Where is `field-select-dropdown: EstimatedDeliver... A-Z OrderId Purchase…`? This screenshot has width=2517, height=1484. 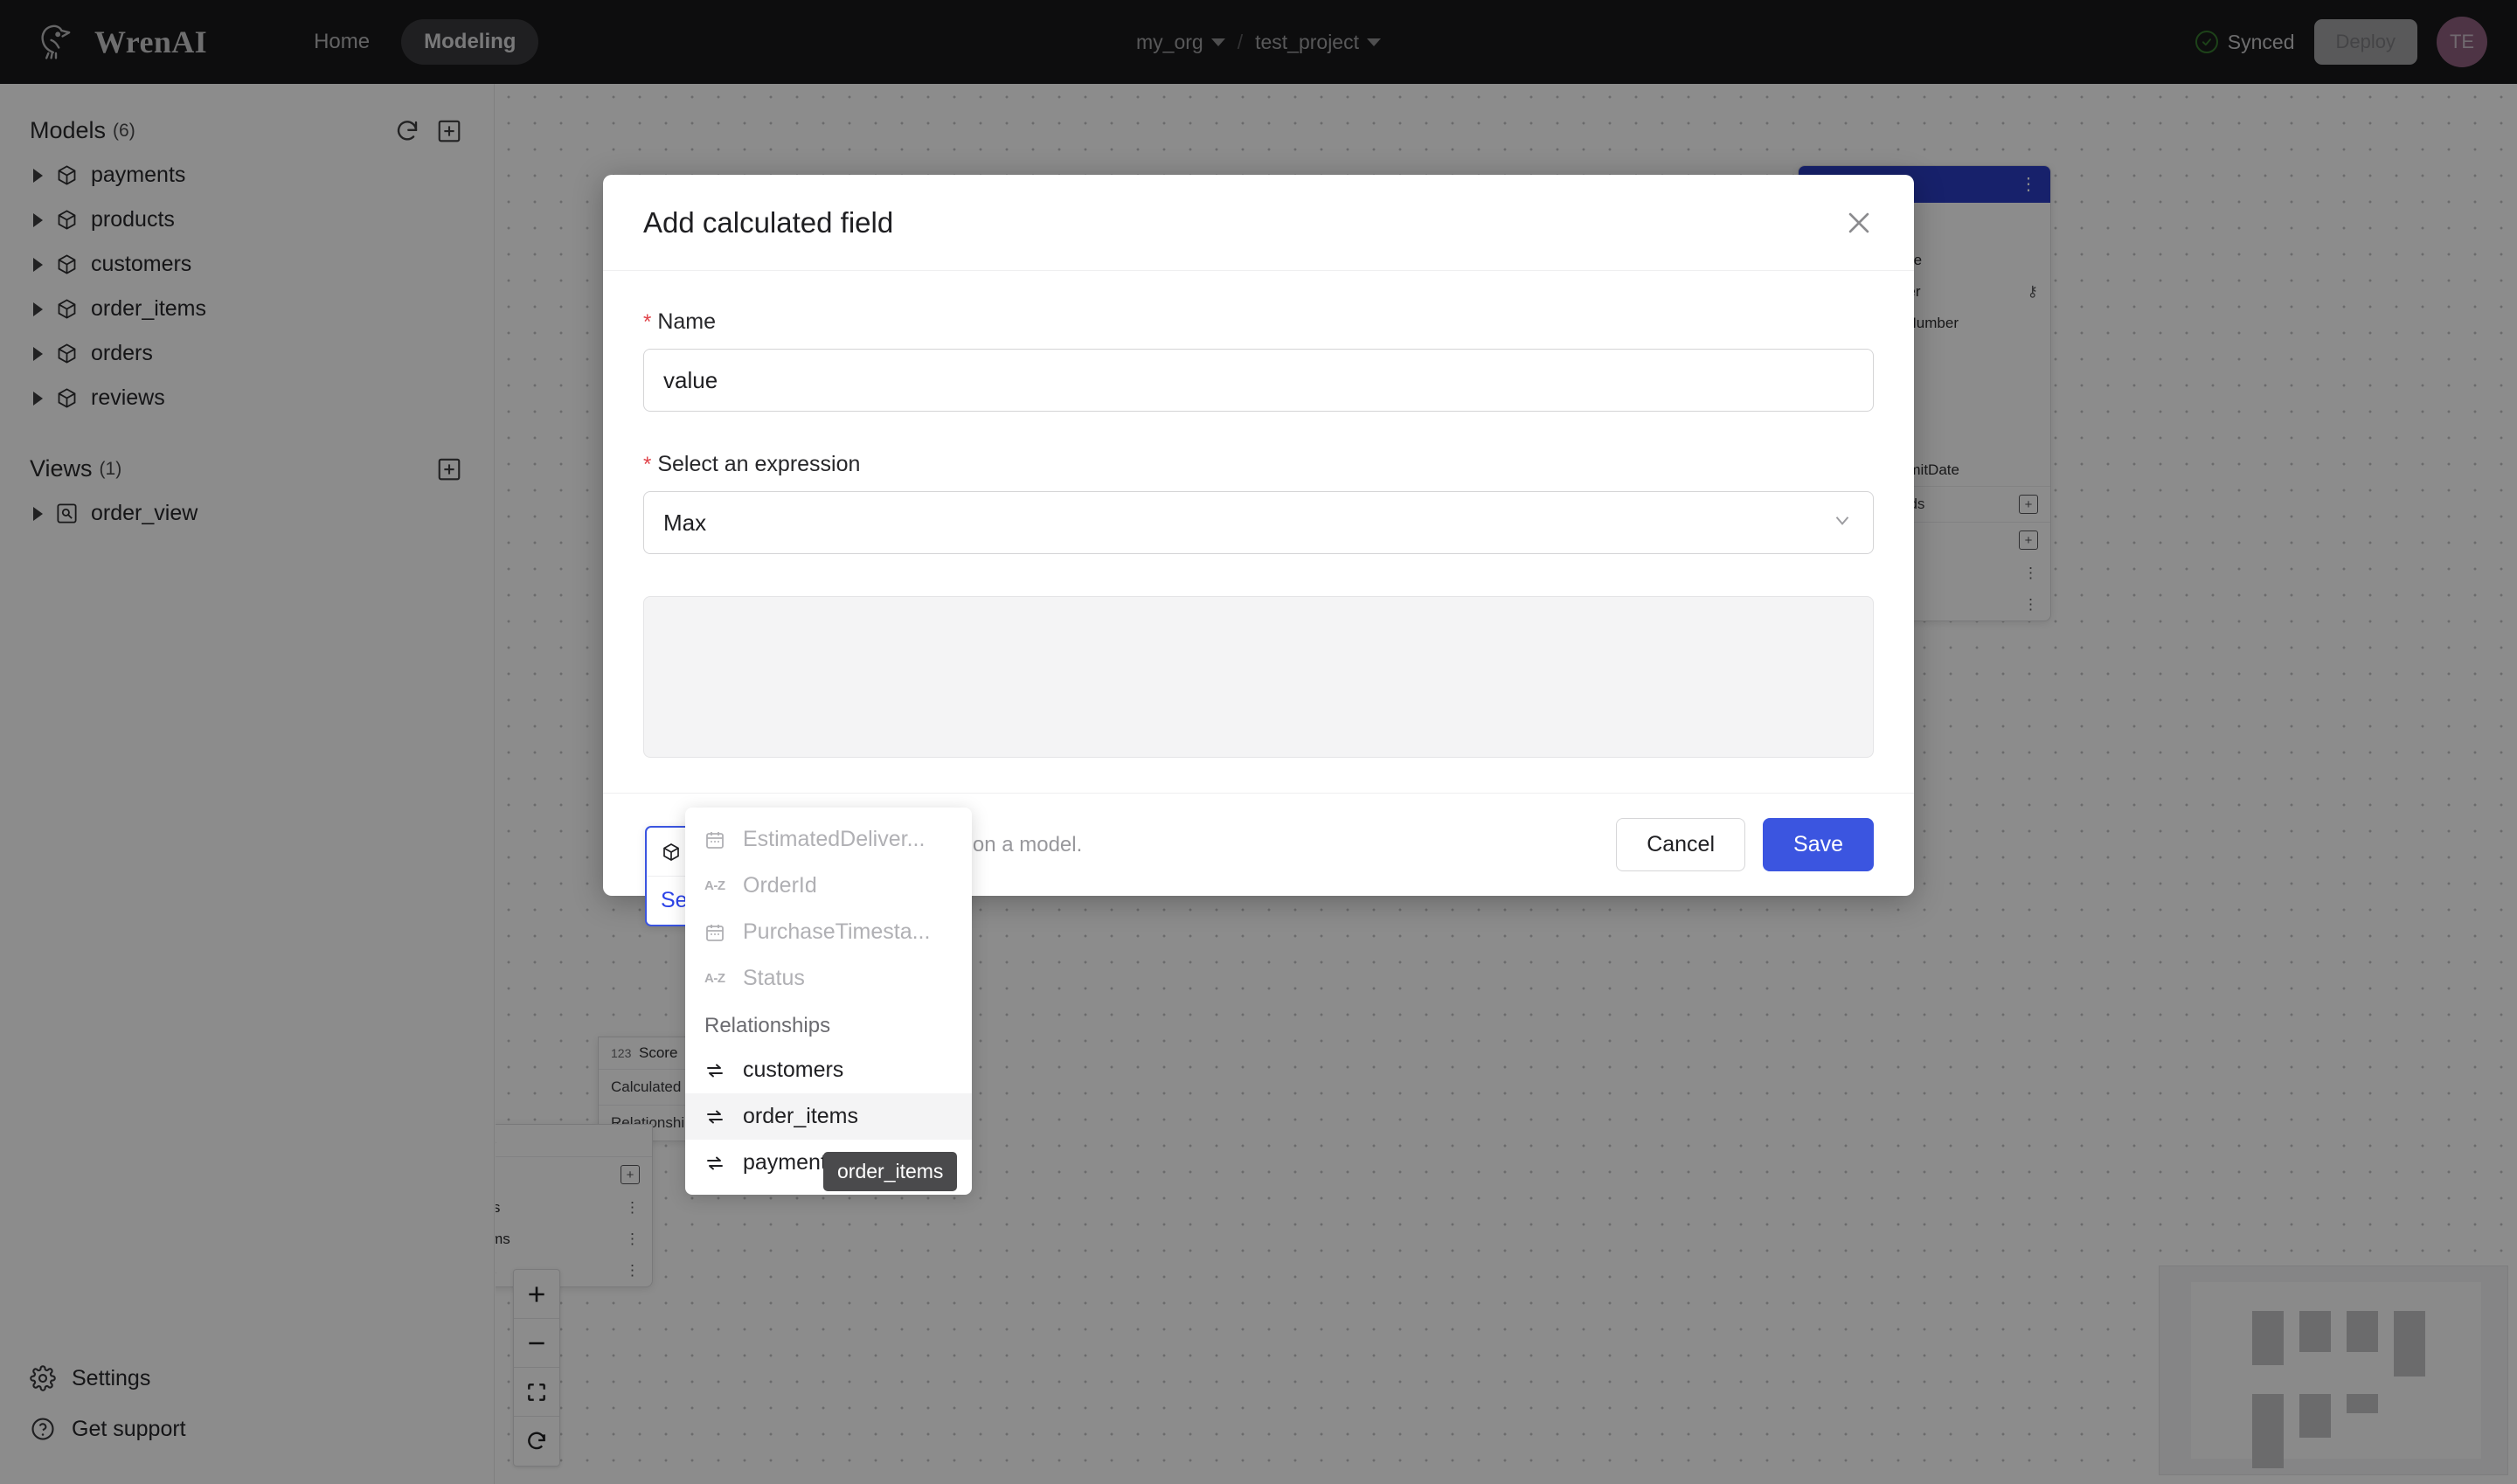 field-select-dropdown: EstimatedDeliver... A-Z OrderId Purchase… is located at coordinates (828, 1001).